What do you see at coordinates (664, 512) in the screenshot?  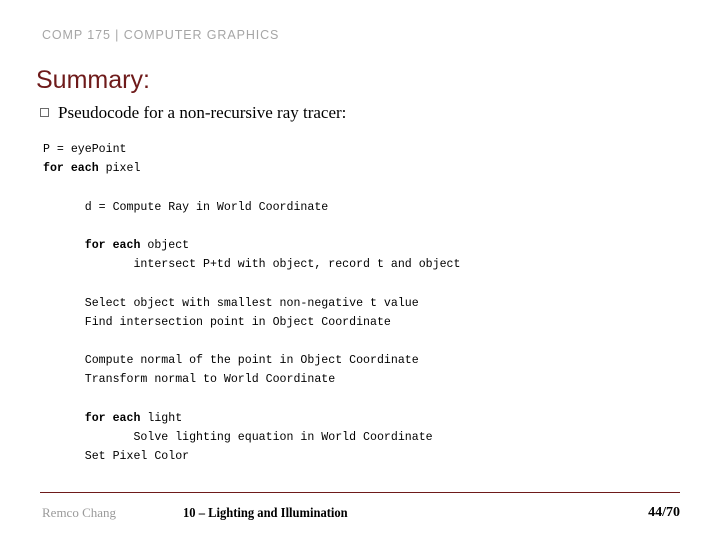 I see `footer-page-number: 44/70` at bounding box center [664, 512].